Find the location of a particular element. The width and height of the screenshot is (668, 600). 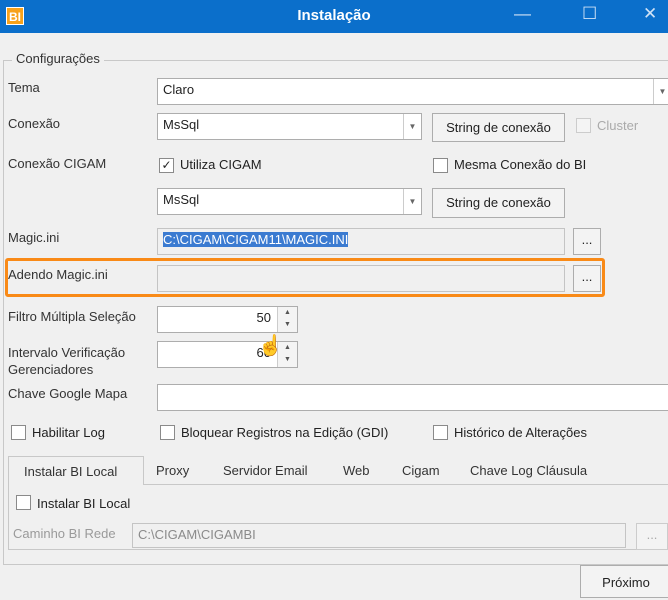

title-bar: BI Instalação — ☐ ✕ is located at coordinates (334, 16).